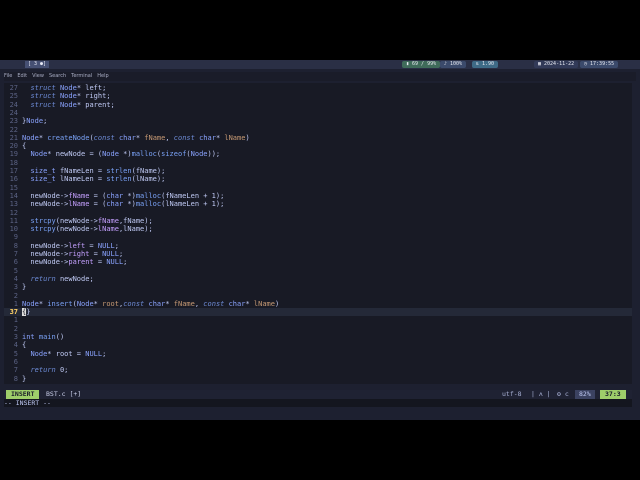  What do you see at coordinates (64, 354) in the screenshot?
I see `line-code: Node* root = NULL;` at bounding box center [64, 354].